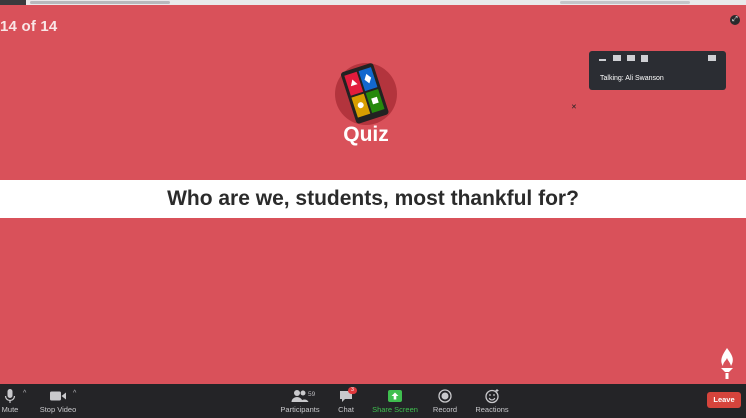 The image size is (746, 418). What do you see at coordinates (100, 2) in the screenshot?
I see `title-bar-text` at bounding box center [100, 2].